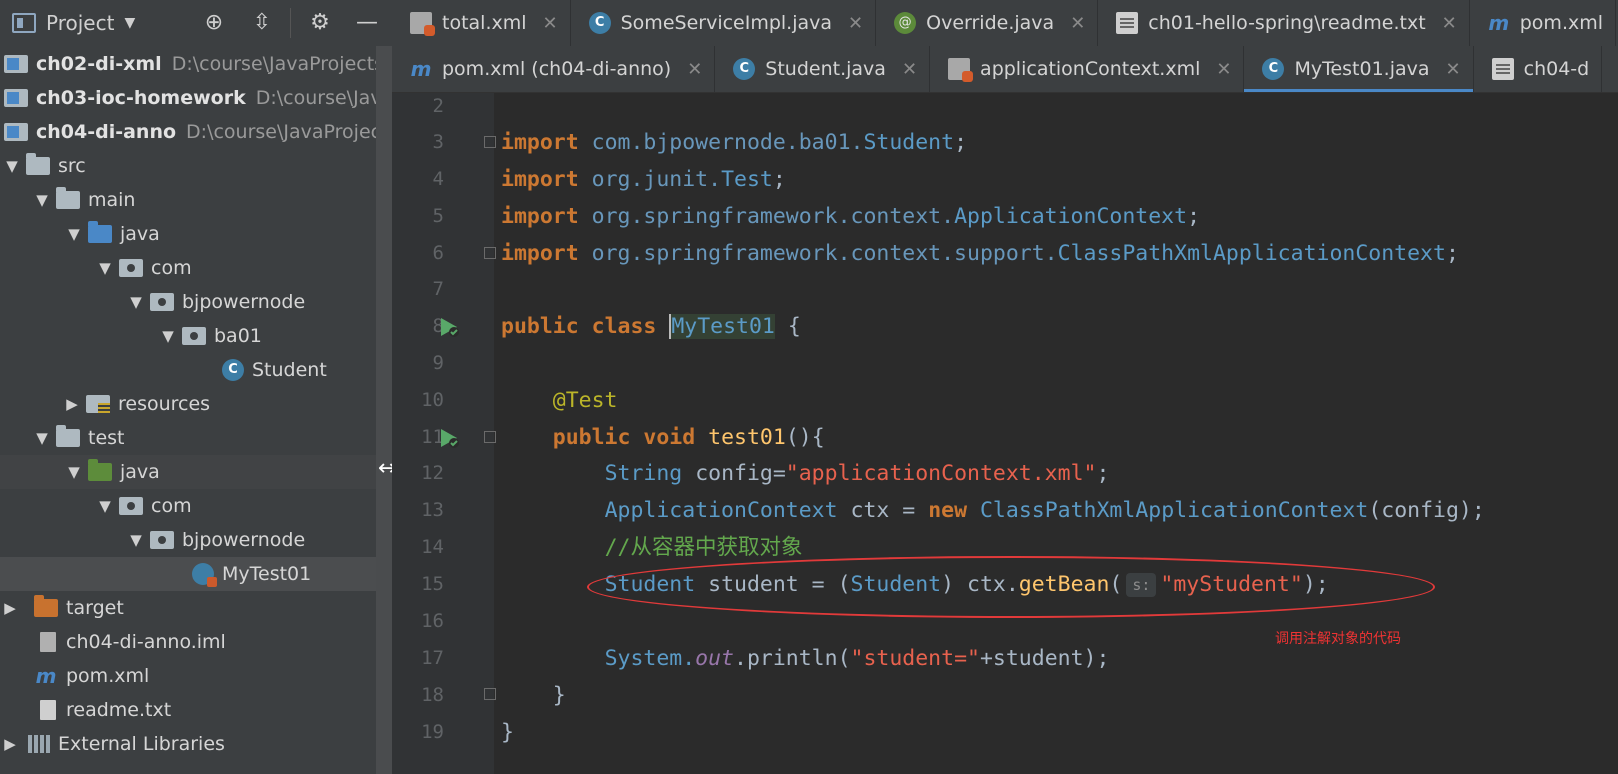 Image resolution: width=1618 pixels, height=774 pixels. What do you see at coordinates (188, 574) in the screenshot?
I see `tree-item-mytest01: MyTest01` at bounding box center [188, 574].